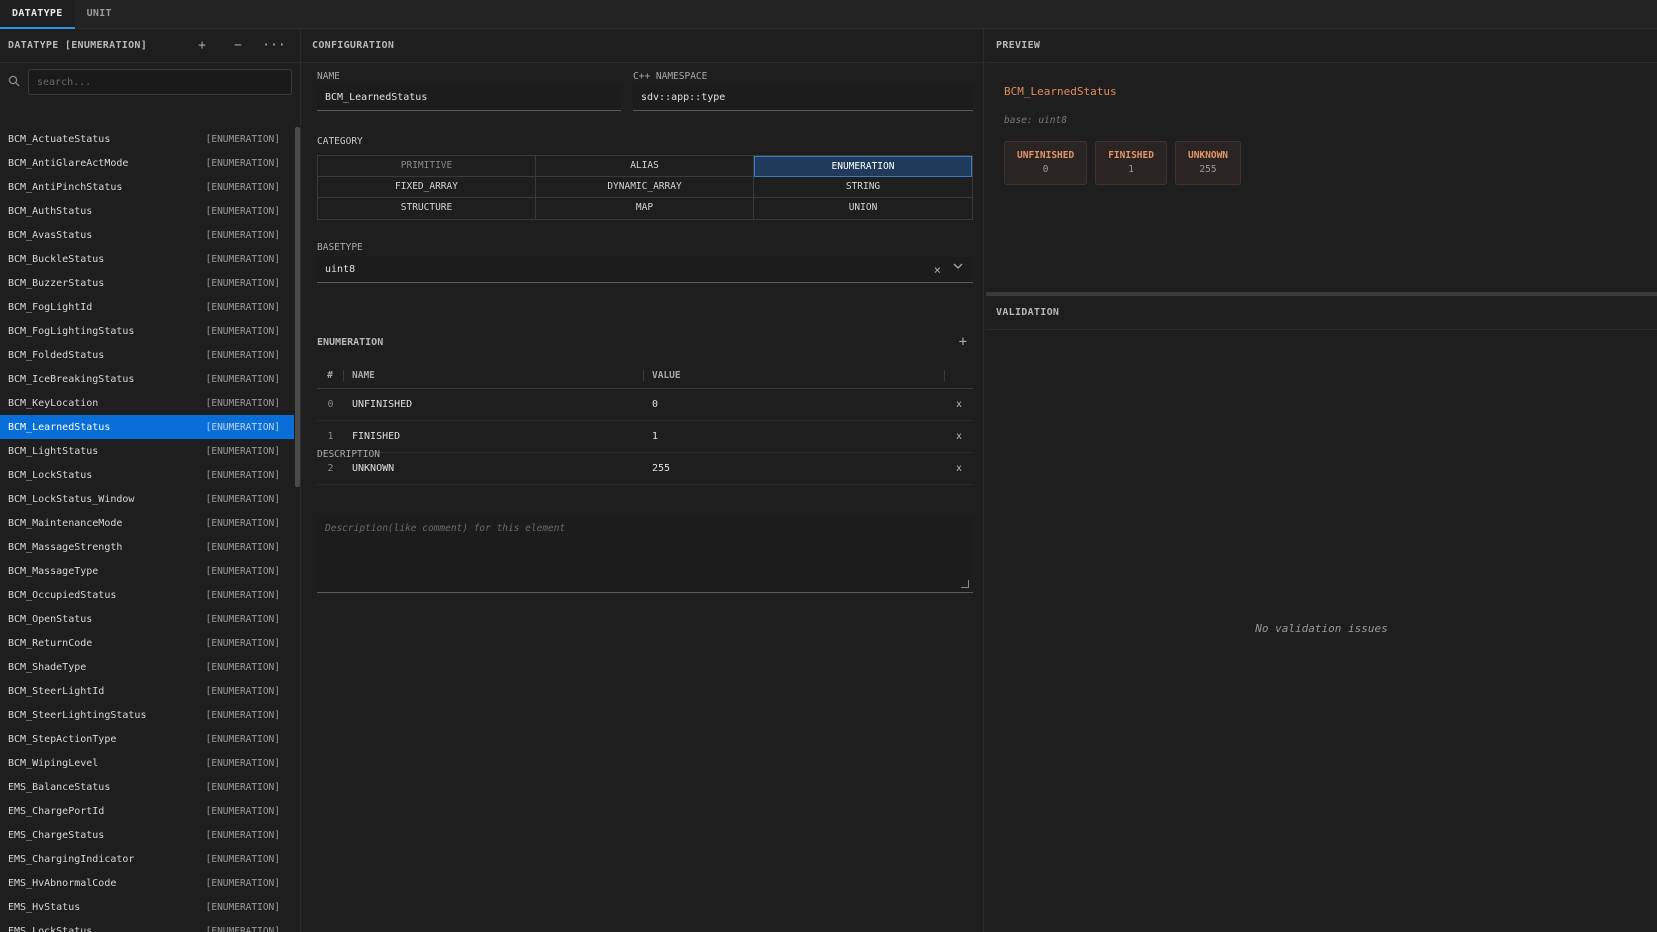 This screenshot has height=932, width=1657. Describe the element at coordinates (147, 307) in the screenshot. I see `list-item: BCM_FogLightId [ENUMERATION]` at that location.